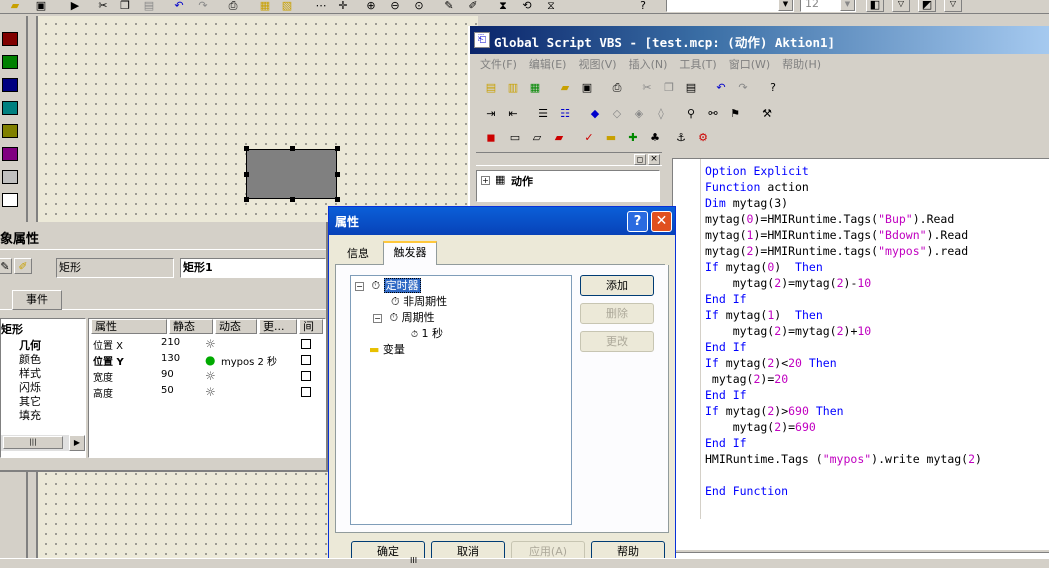 The height and width of the screenshot is (568, 1049). I want to click on bottom-scrollbar: III, so click(524, 562).